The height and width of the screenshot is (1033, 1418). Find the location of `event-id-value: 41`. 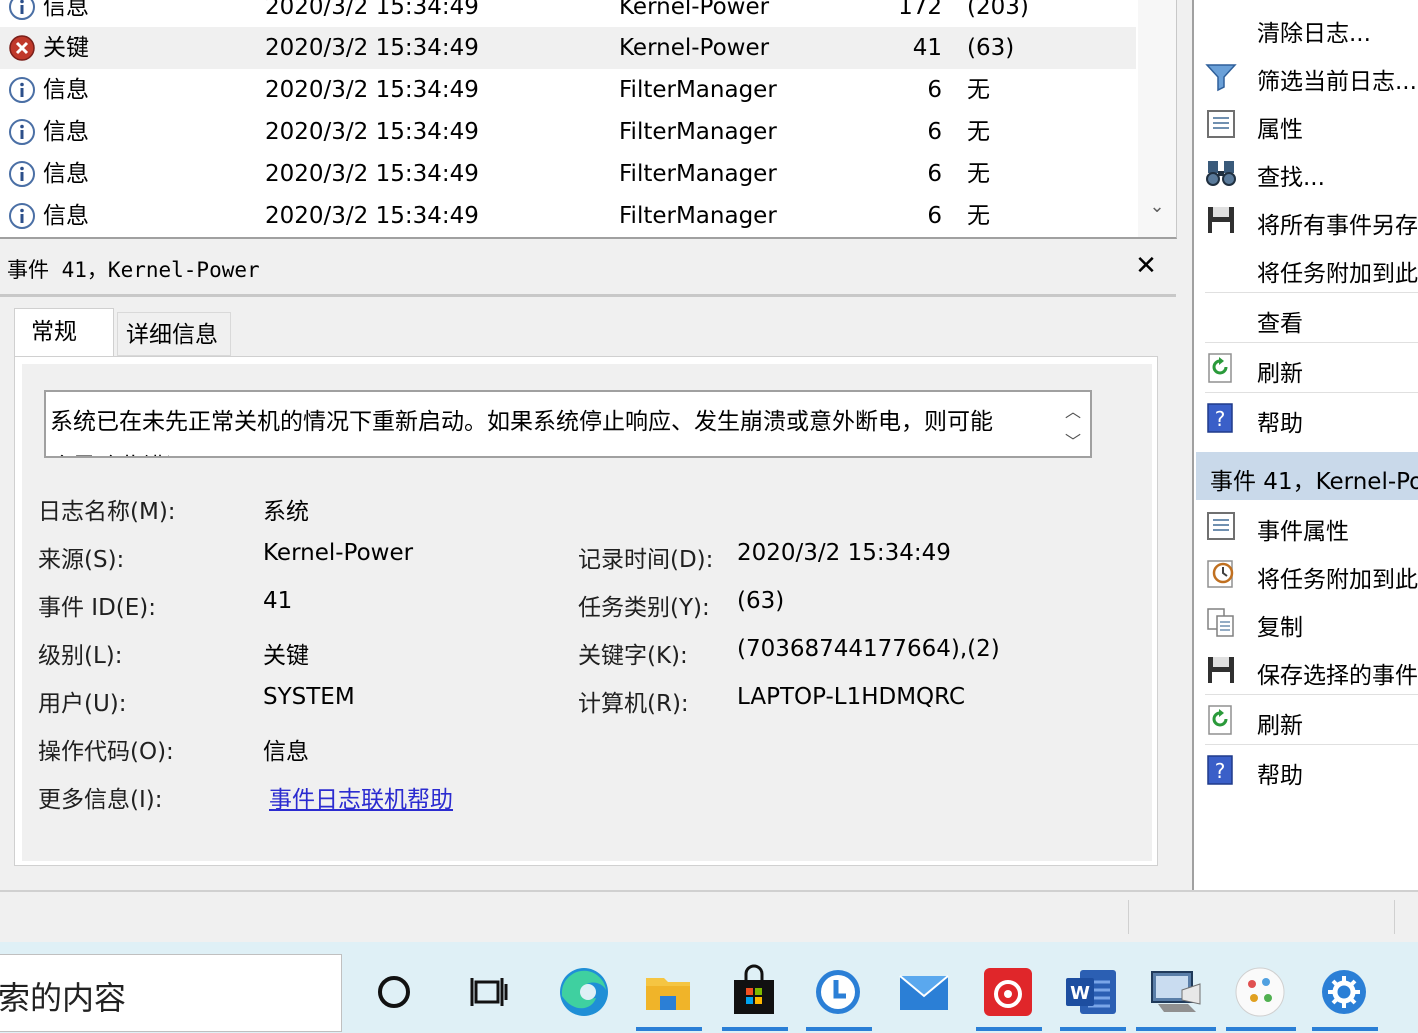

event-id-value: 41 is located at coordinates (278, 601).